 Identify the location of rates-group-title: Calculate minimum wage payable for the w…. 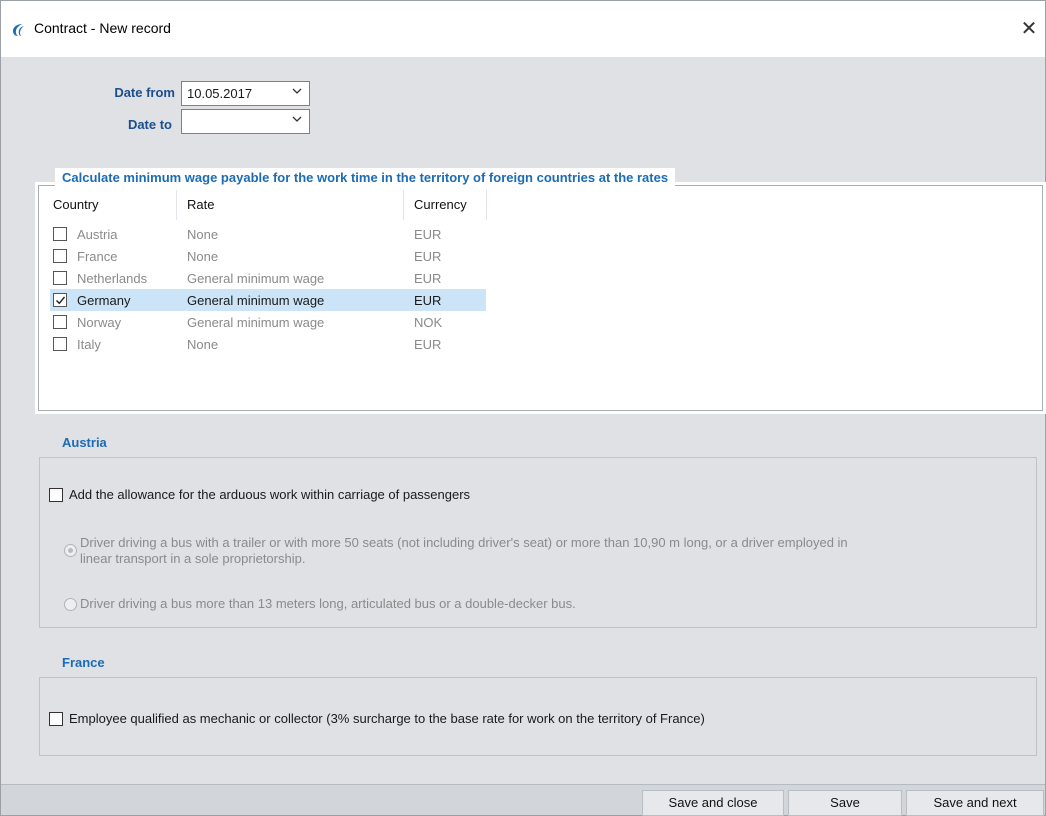
(365, 177).